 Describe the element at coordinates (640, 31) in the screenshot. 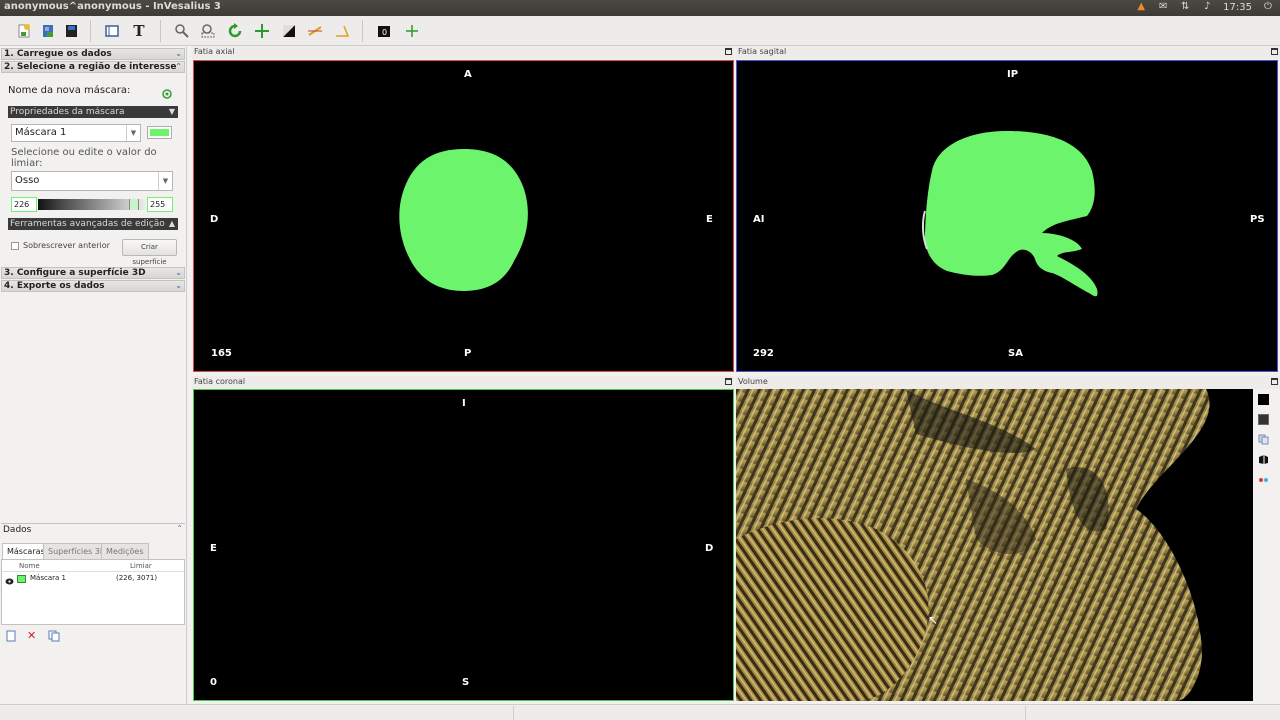

I see `main-toolbar: T 0` at that location.